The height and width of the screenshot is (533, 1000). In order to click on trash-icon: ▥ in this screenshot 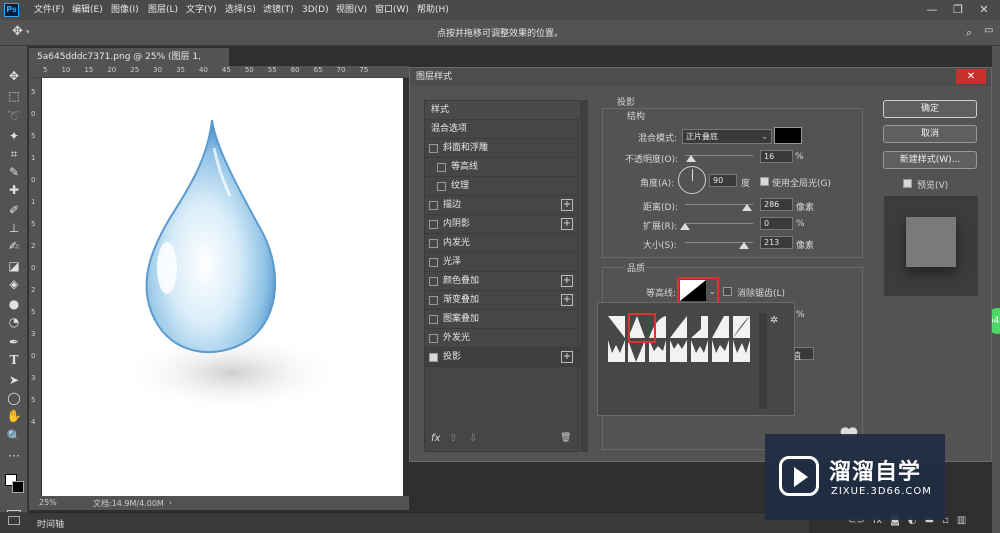, I will do `click(961, 524)`.